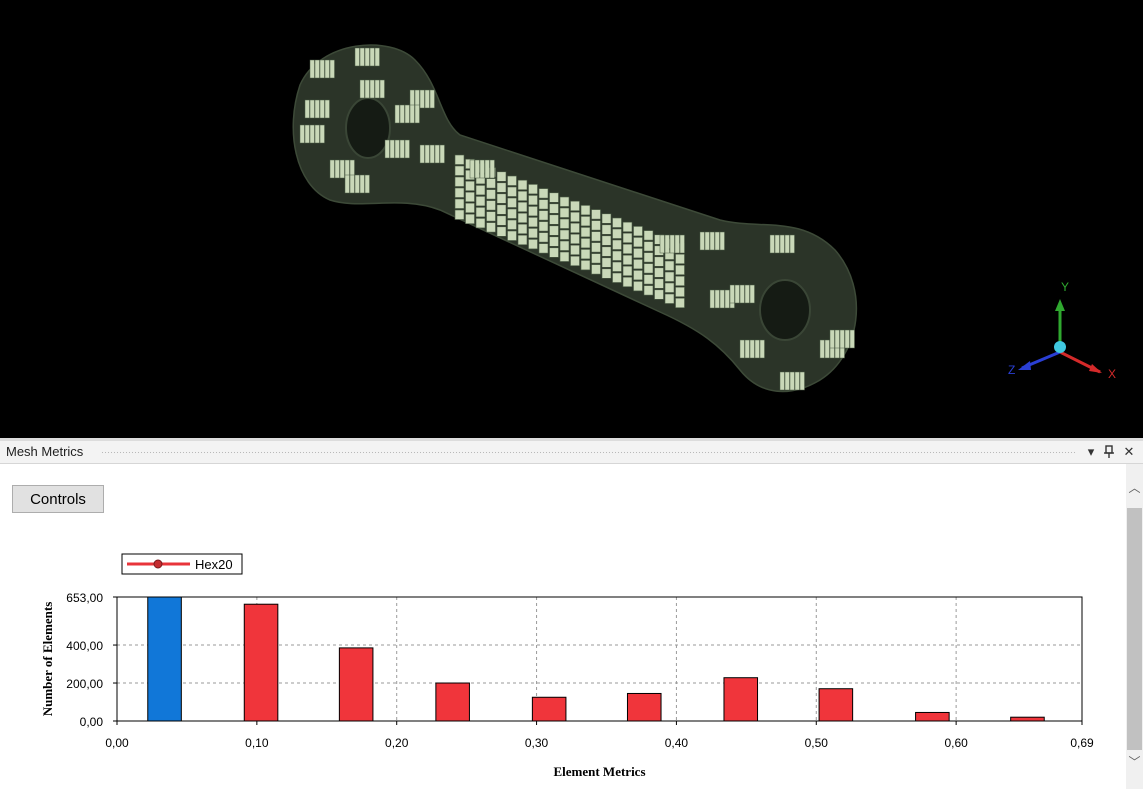 The width and height of the screenshot is (1143, 789). What do you see at coordinates (117, 743) in the screenshot?
I see `x-tick-label: 0,00` at bounding box center [117, 743].